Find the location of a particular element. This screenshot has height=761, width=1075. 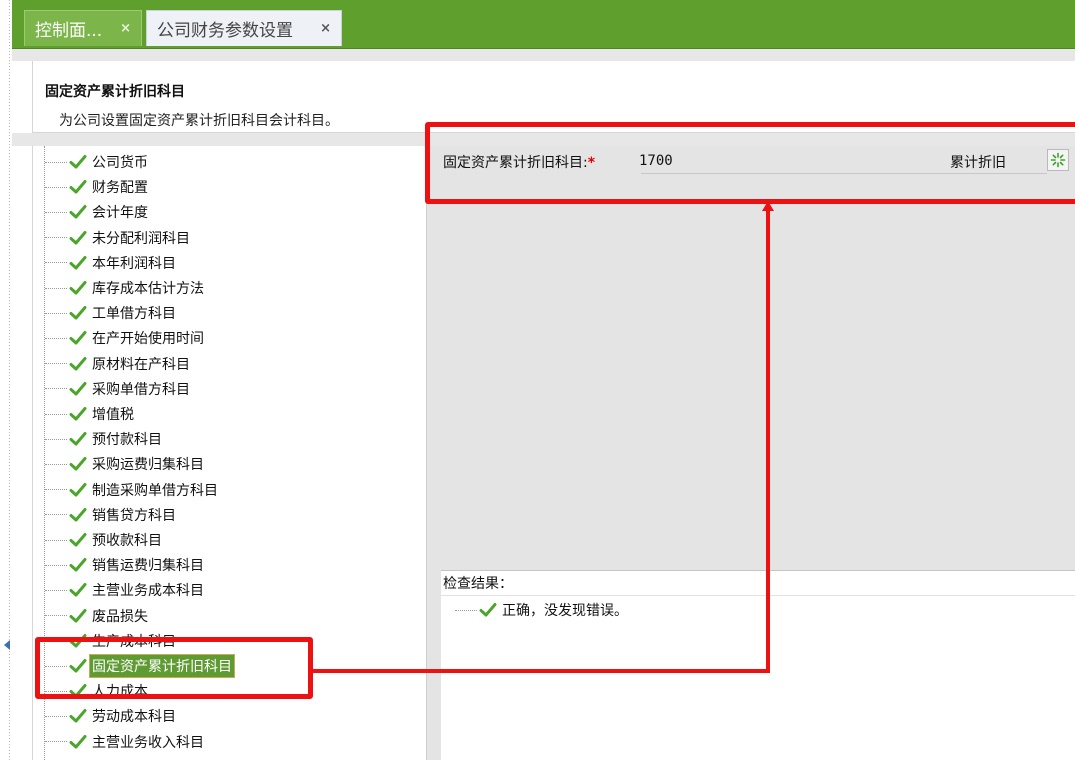

tree-item: 预付款科目 is located at coordinates (98, 439).